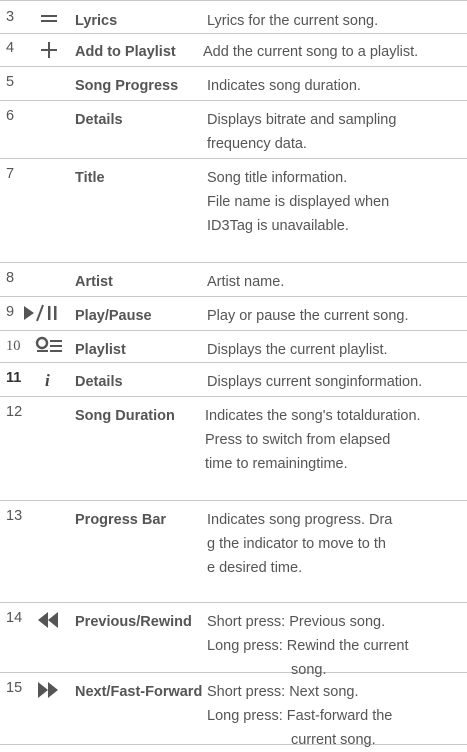  What do you see at coordinates (100, 350) in the screenshot?
I see `function-name: Playlist` at bounding box center [100, 350].